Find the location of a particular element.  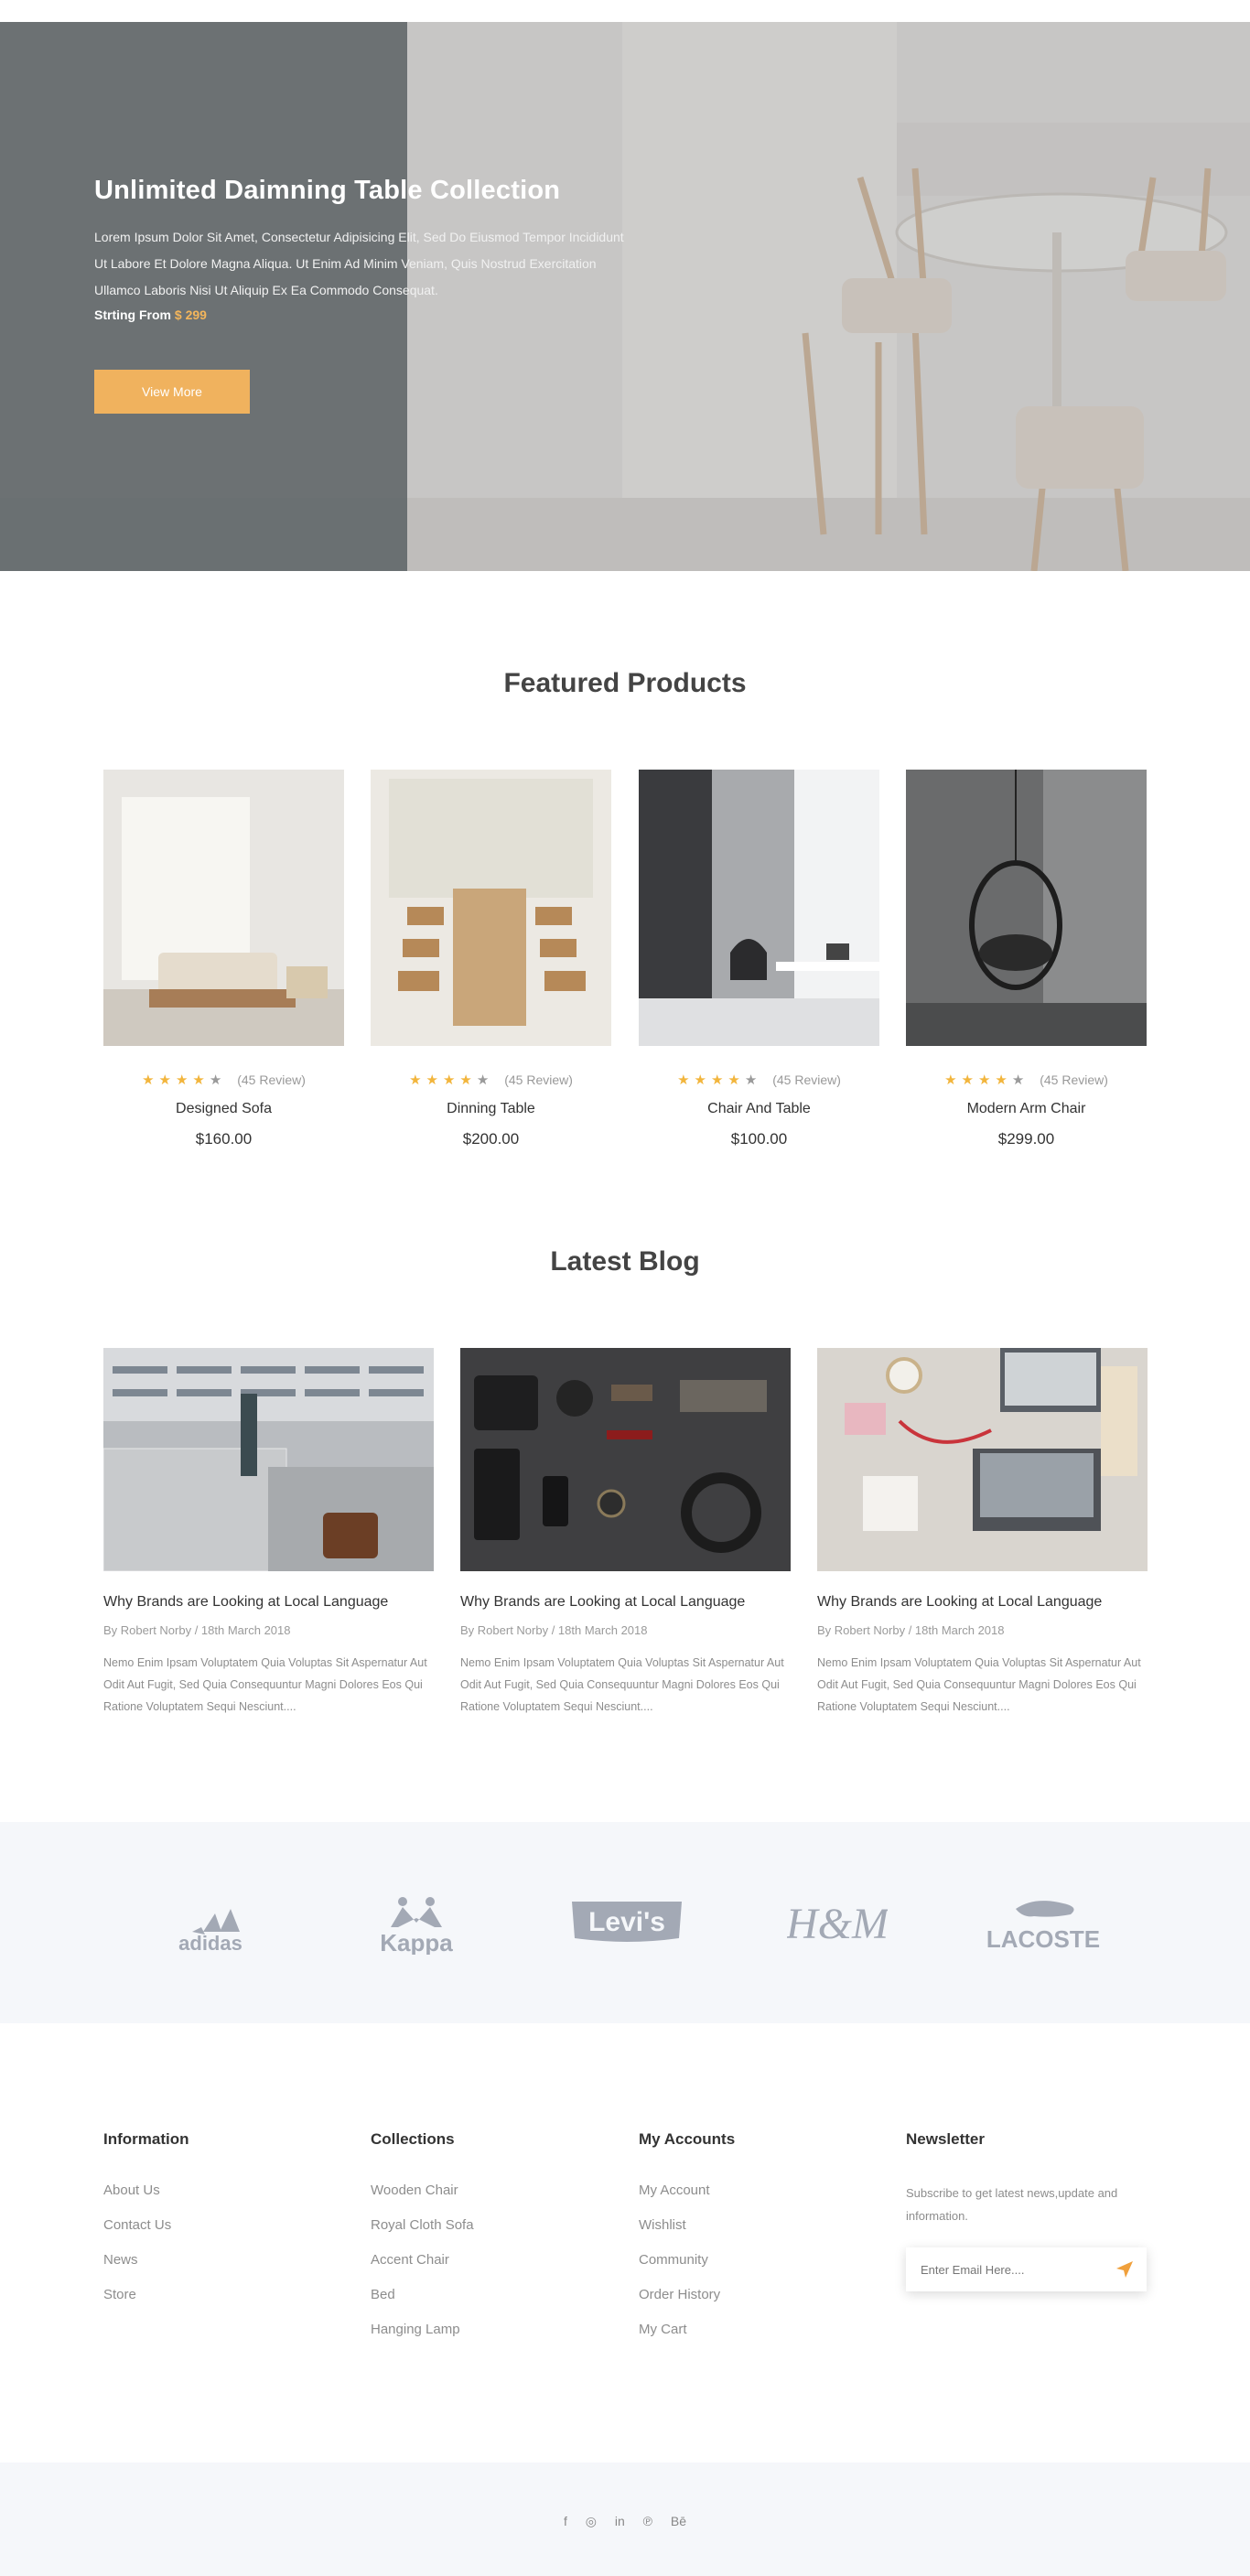

product-image-modern-arm-chair is located at coordinates (1026, 908).